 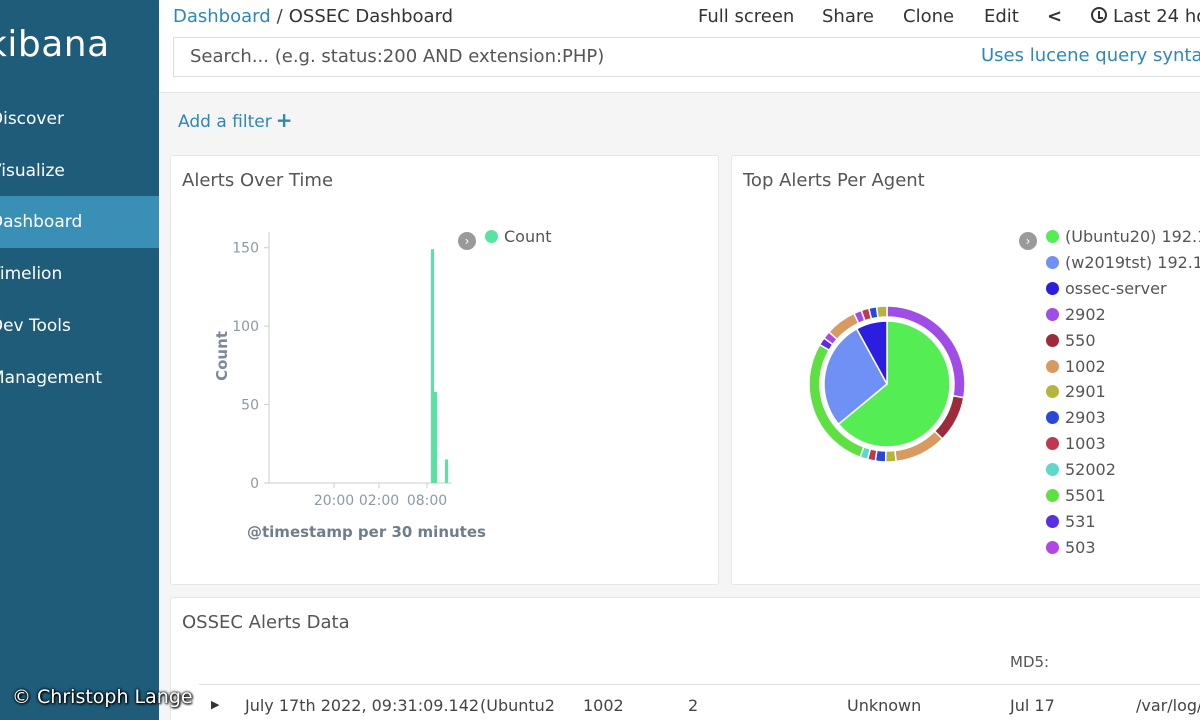 I want to click on legend-label: 1002, so click(x=1085, y=366).